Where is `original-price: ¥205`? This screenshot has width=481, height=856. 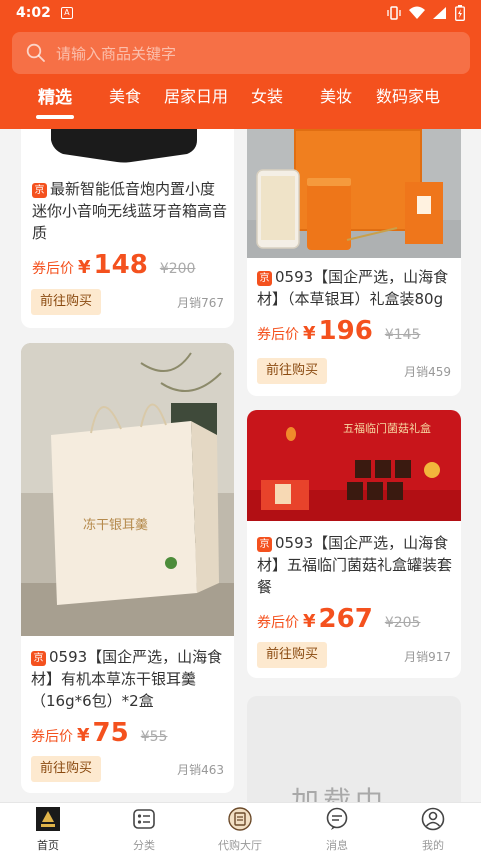 original-price: ¥205 is located at coordinates (402, 623).